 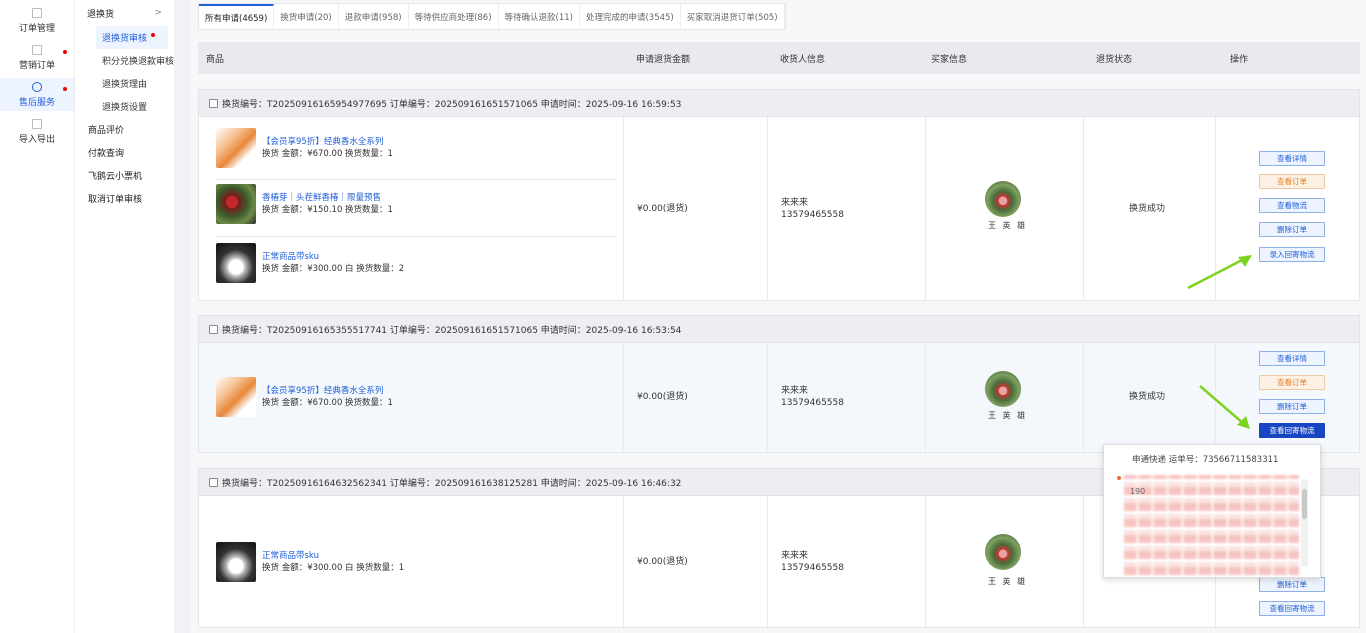 I want to click on product-item: 正常商品带sku 换货 金额：¥300.00 白 换货数量：2, so click(x=416, y=263).